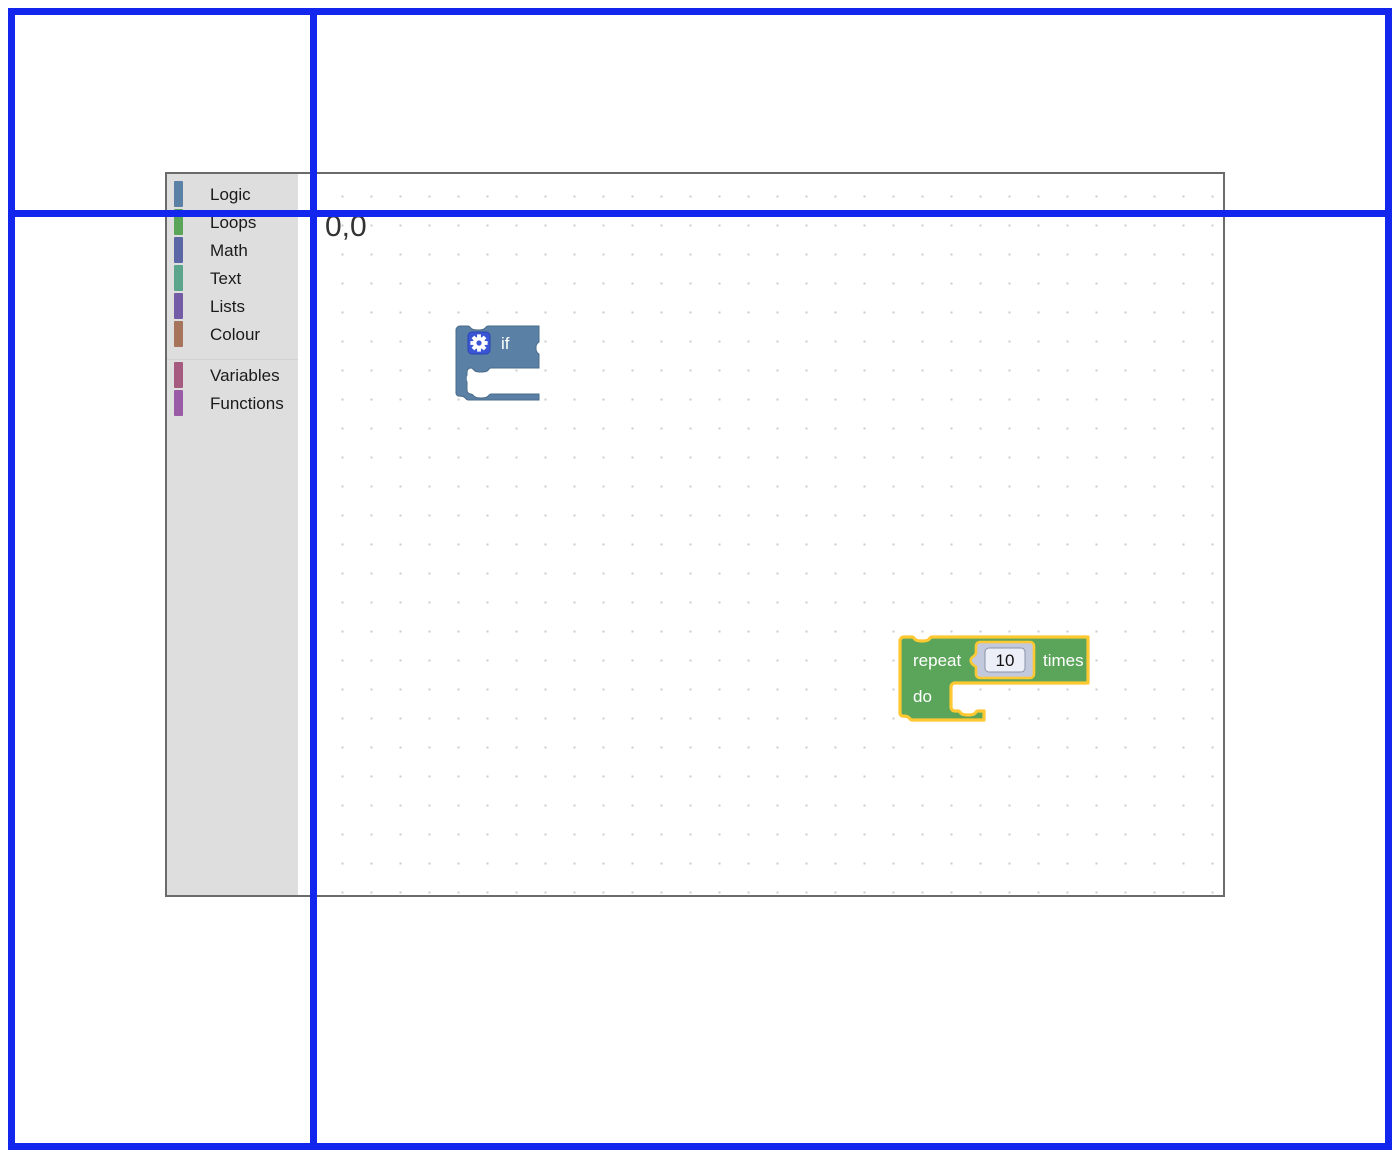 The image size is (1400, 1158). Describe the element at coordinates (505, 343) in the screenshot. I see `if-block-label: if` at that location.